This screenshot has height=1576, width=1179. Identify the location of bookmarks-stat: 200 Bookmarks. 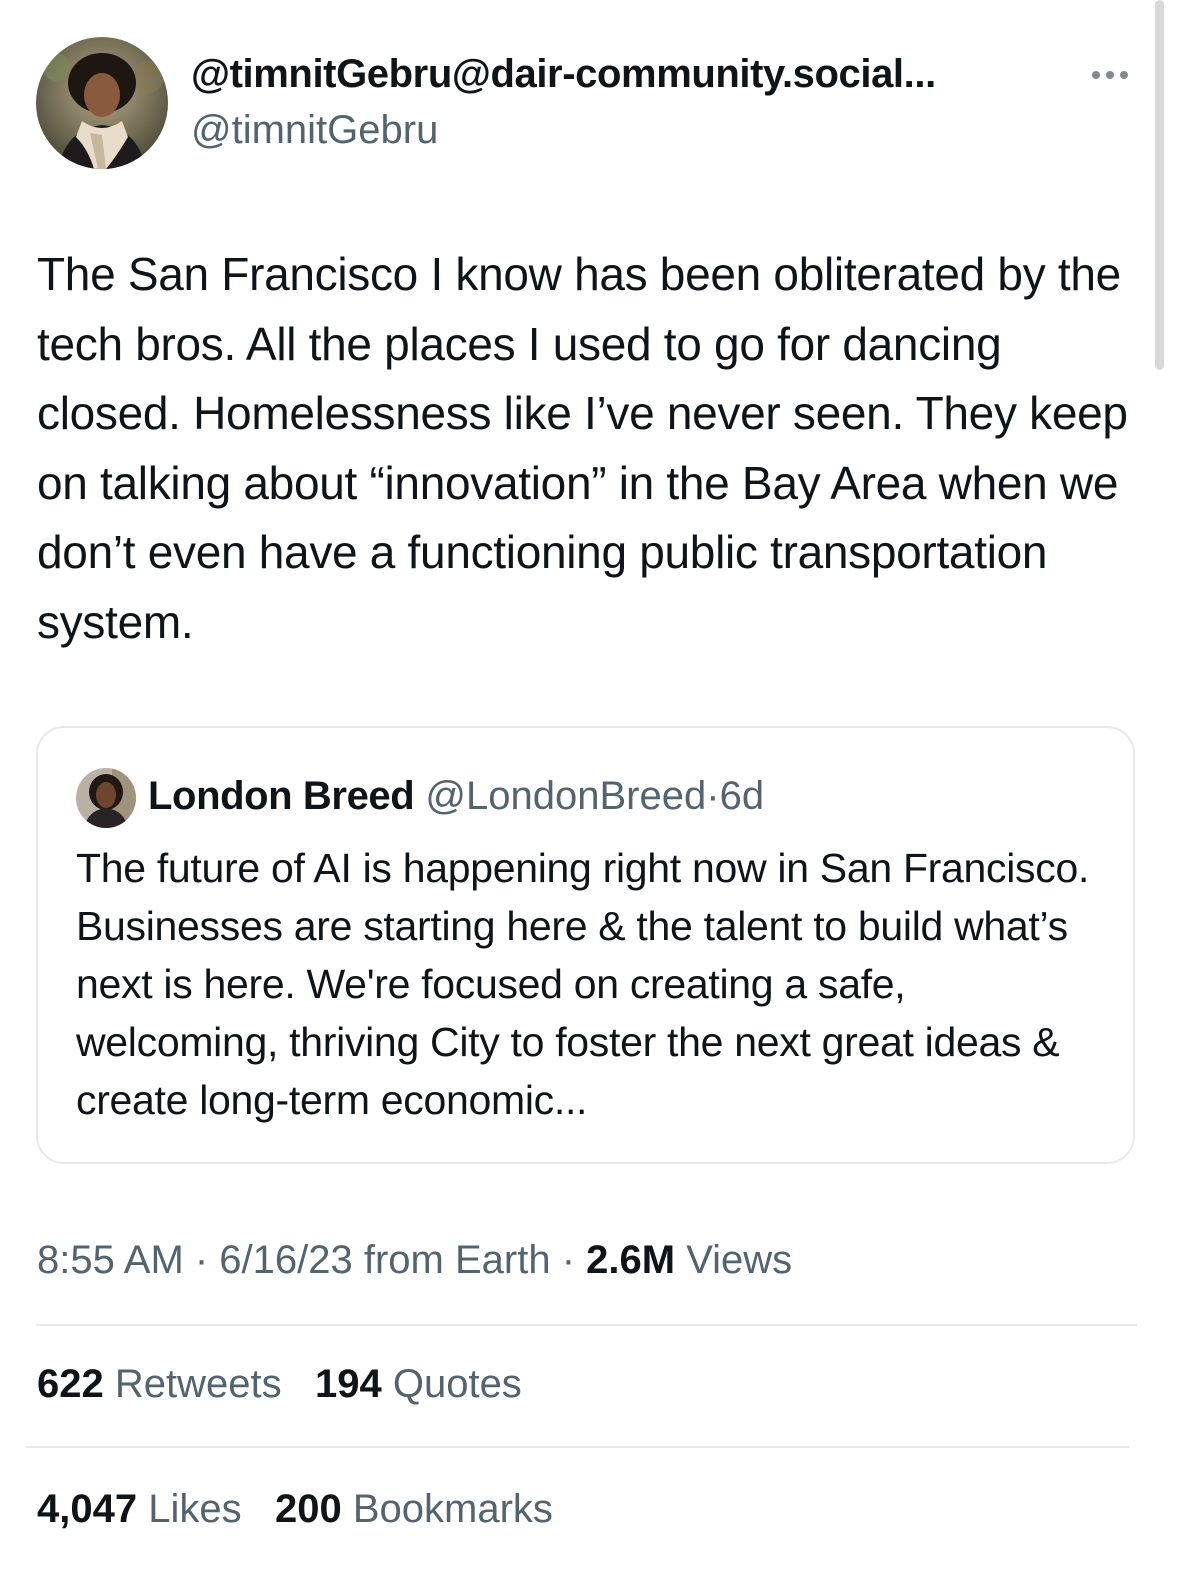
(414, 1509).